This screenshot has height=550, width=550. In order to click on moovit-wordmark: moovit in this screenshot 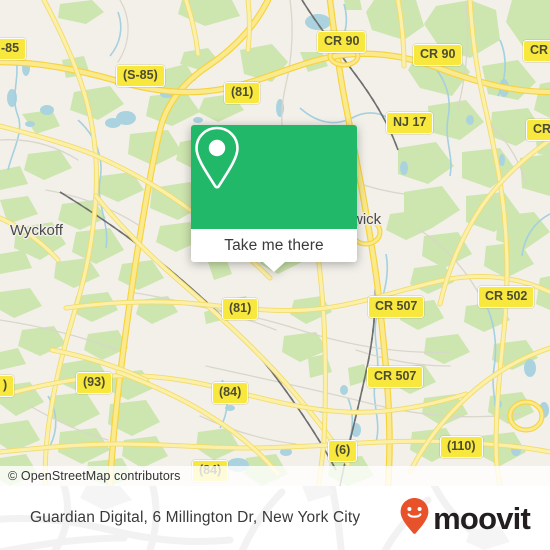, I will do `click(482, 518)`.